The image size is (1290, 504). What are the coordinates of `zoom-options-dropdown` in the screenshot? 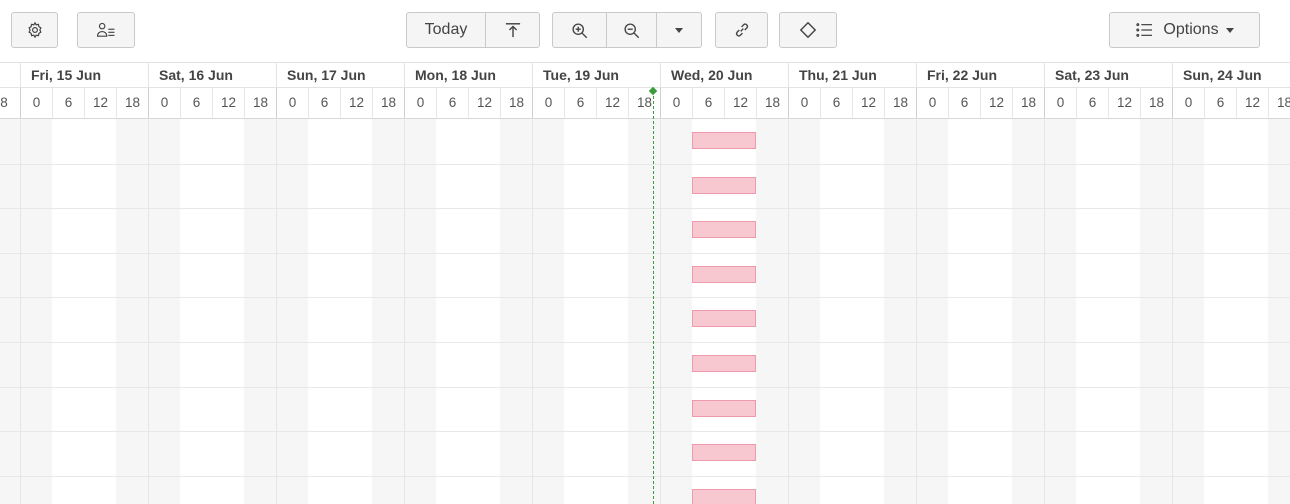 It's located at (679, 30).